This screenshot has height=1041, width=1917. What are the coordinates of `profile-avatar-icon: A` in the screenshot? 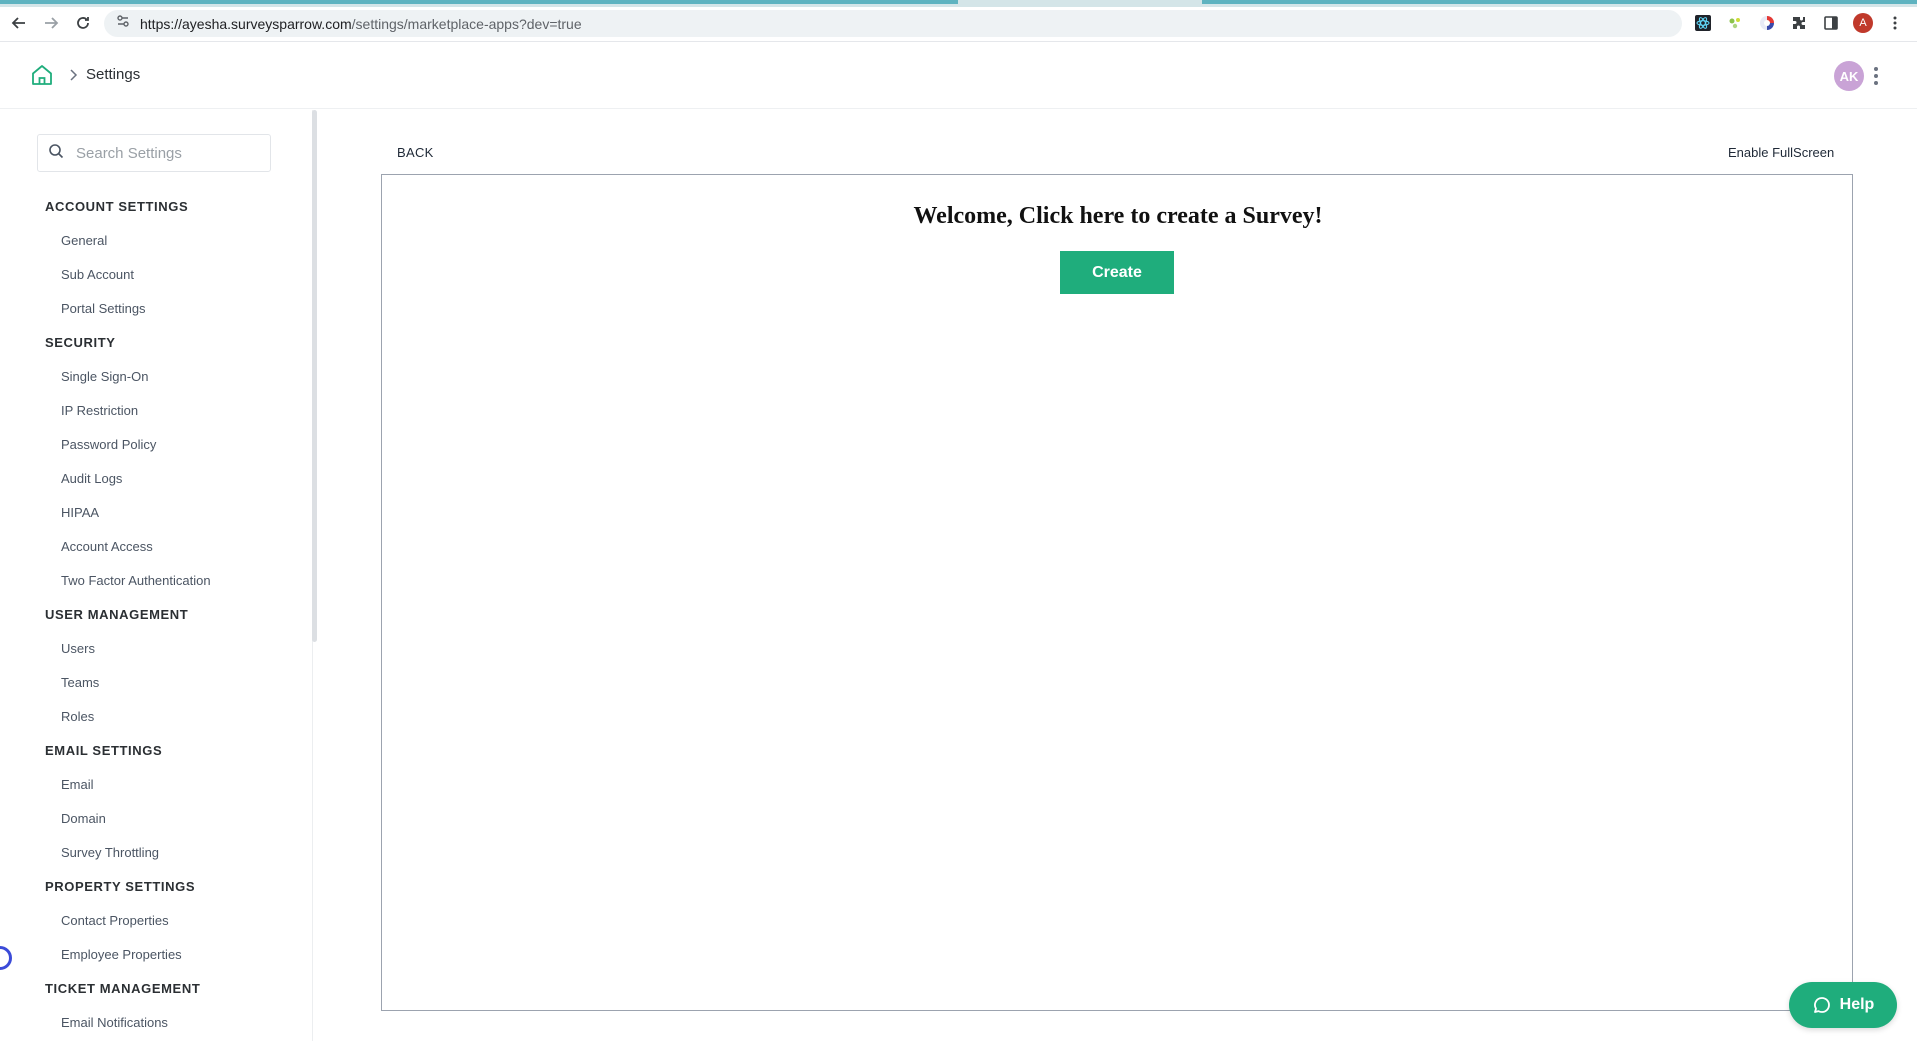 It's located at (1863, 23).